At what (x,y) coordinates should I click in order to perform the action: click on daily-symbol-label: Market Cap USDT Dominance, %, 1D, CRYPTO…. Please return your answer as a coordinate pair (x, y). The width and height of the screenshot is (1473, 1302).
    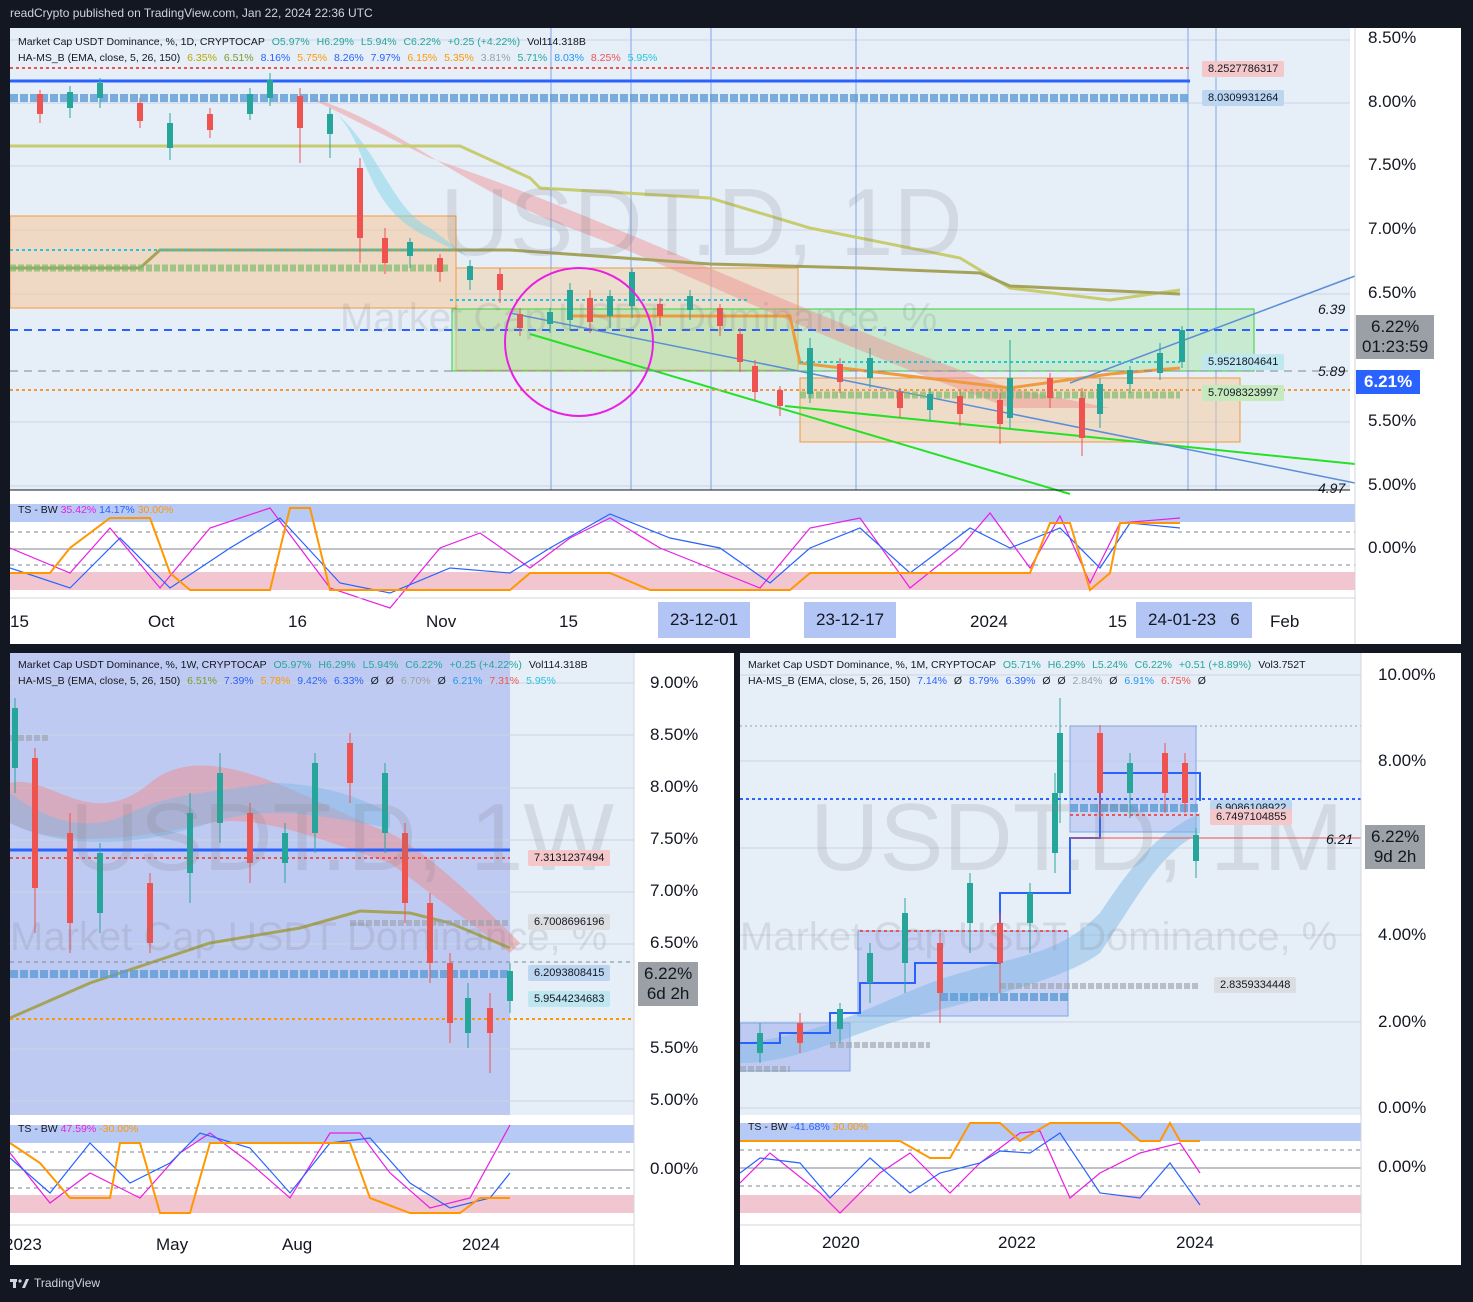
    Looking at the image, I should click on (141, 42).